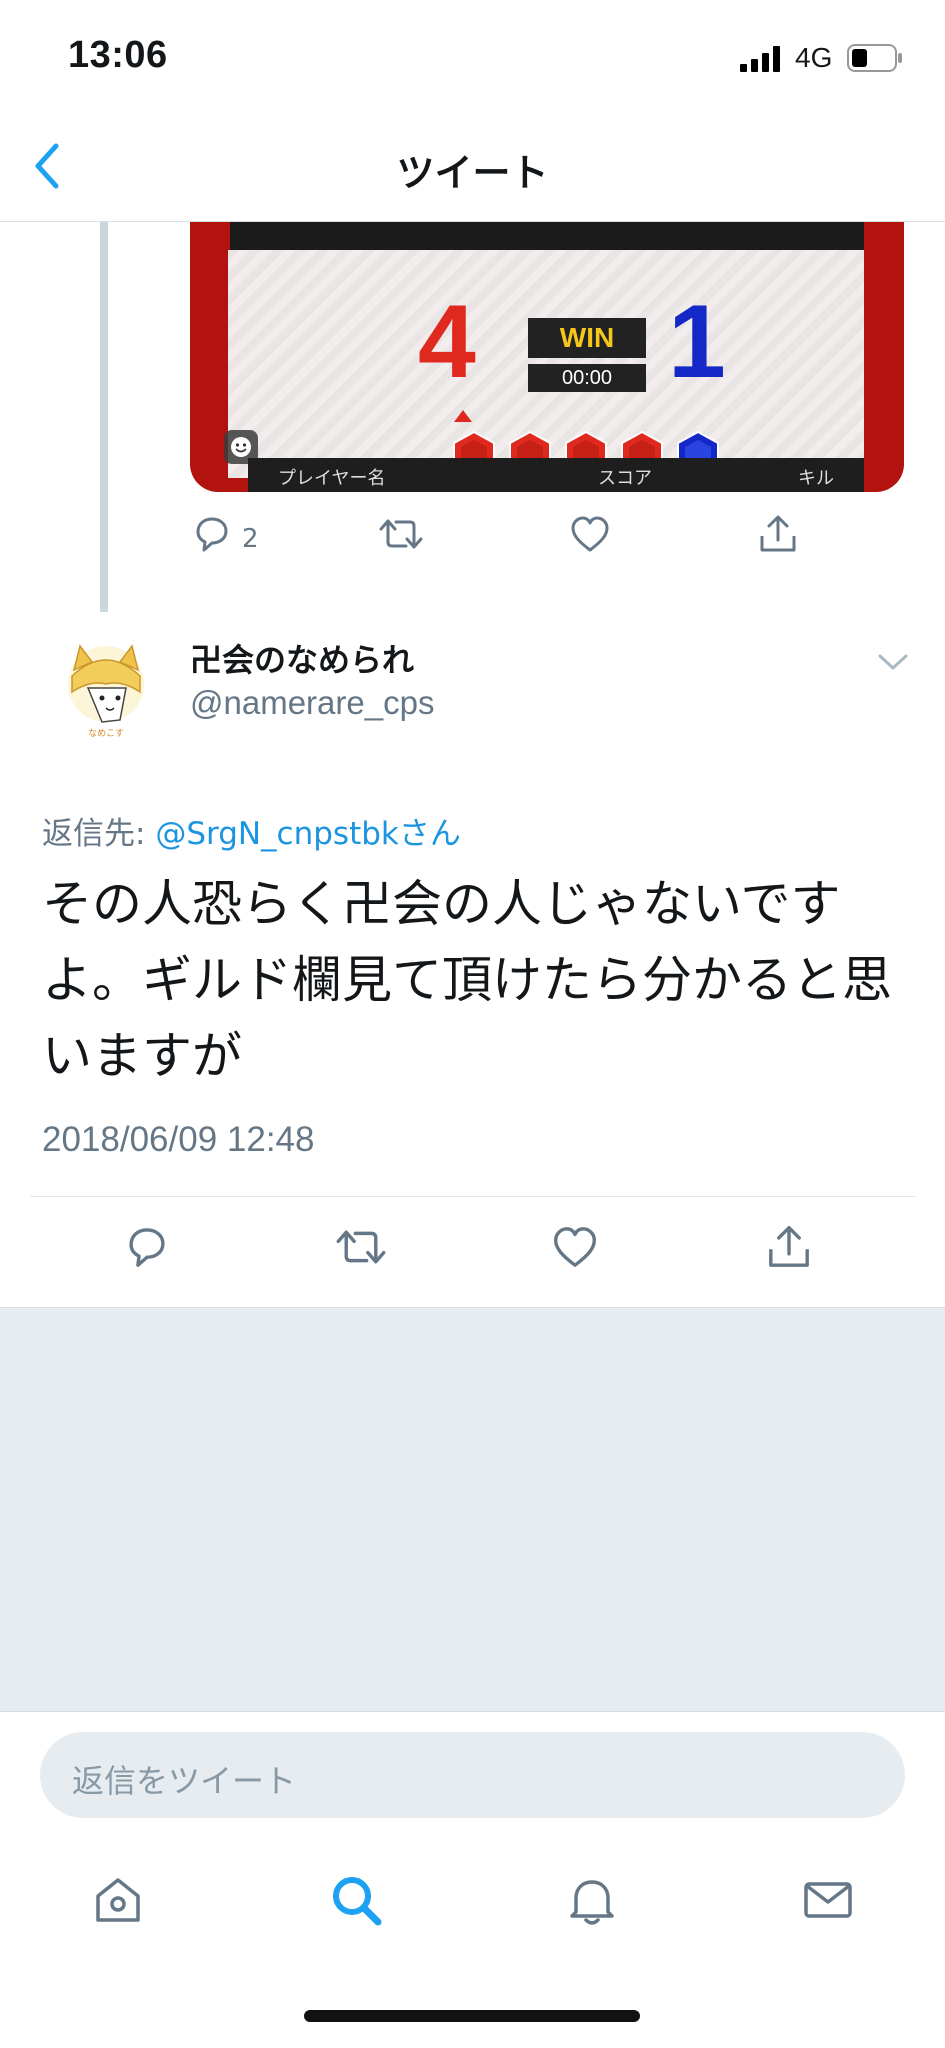  Describe the element at coordinates (587, 378) in the screenshot. I see `match-time-label: 00:00` at that location.